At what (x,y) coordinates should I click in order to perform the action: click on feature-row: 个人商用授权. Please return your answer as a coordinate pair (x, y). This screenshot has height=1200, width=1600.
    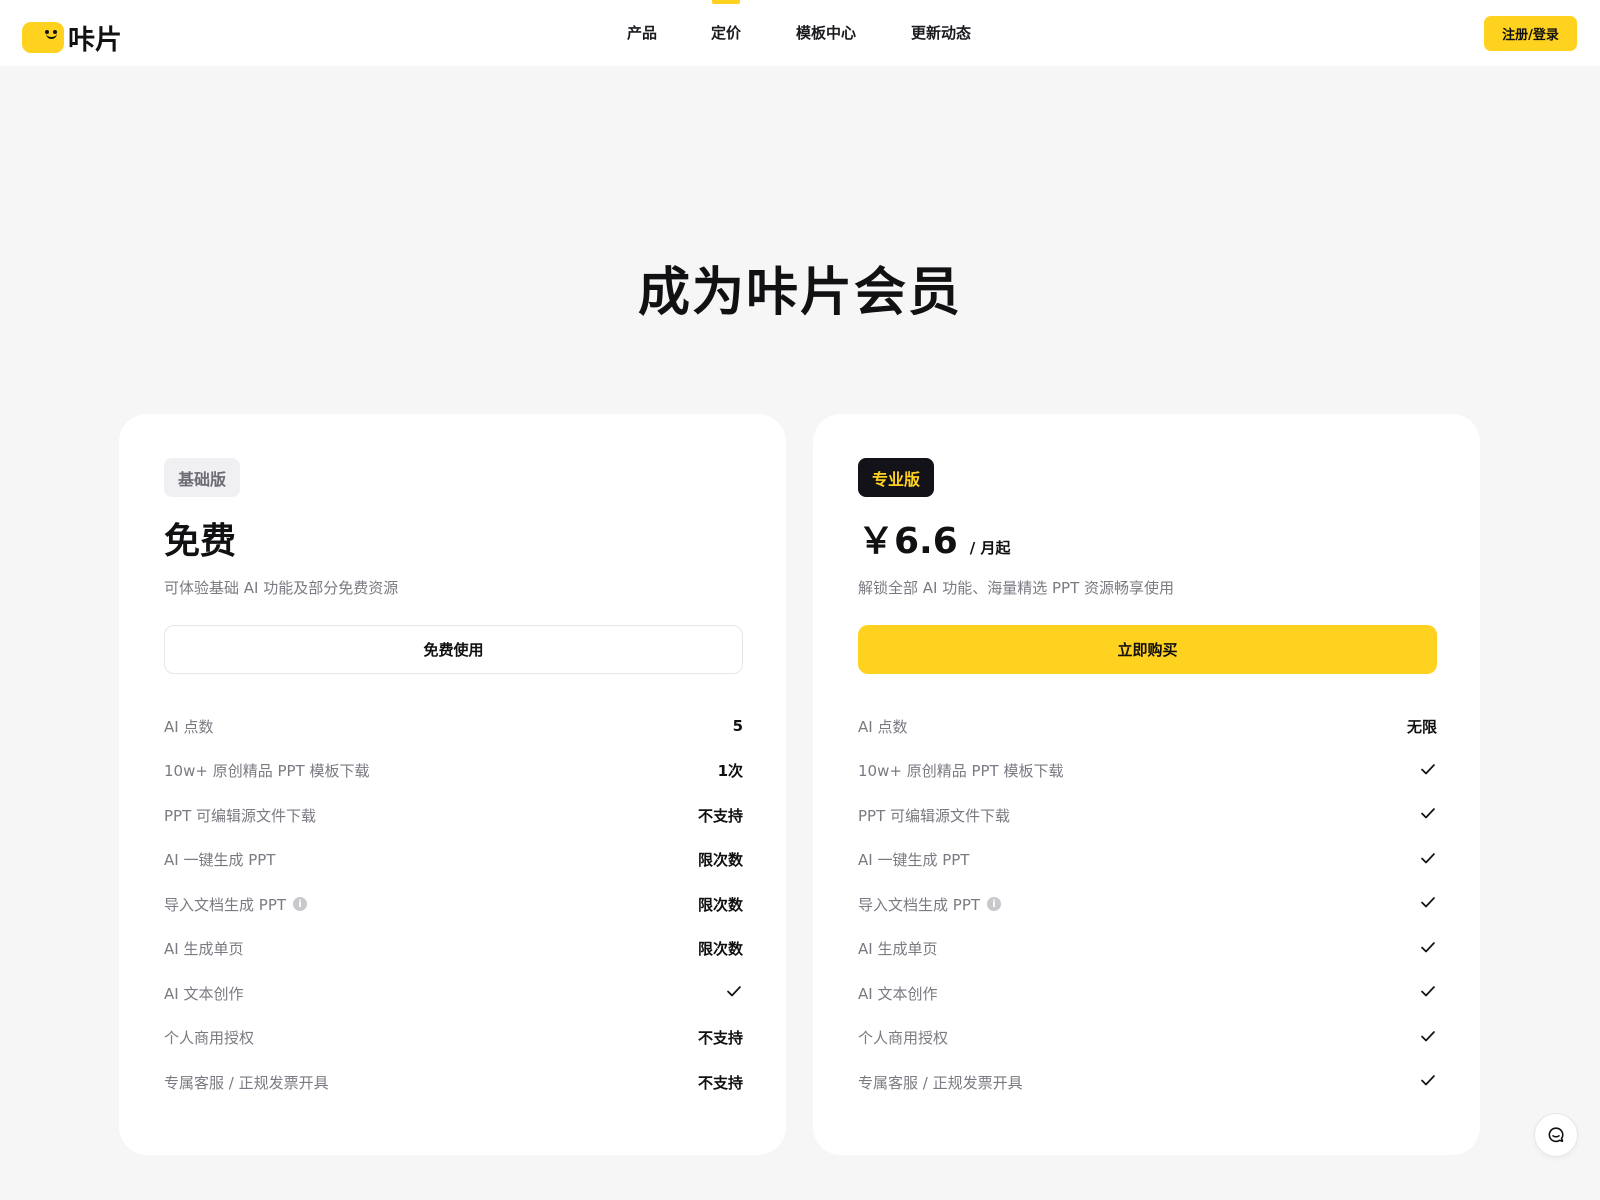
    Looking at the image, I should click on (1147, 1038).